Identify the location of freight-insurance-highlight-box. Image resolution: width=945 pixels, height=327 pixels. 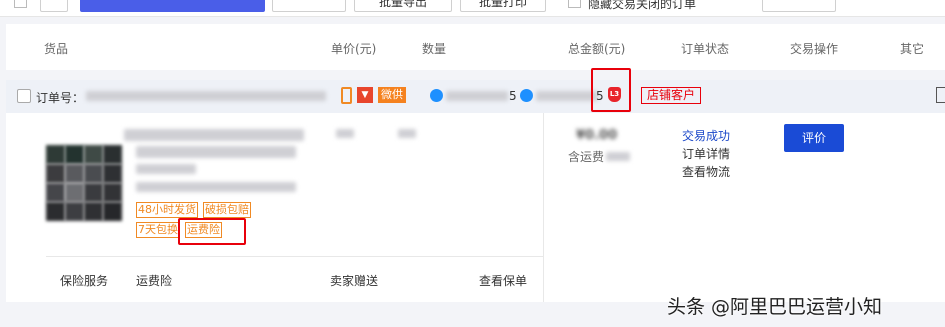
(212, 231).